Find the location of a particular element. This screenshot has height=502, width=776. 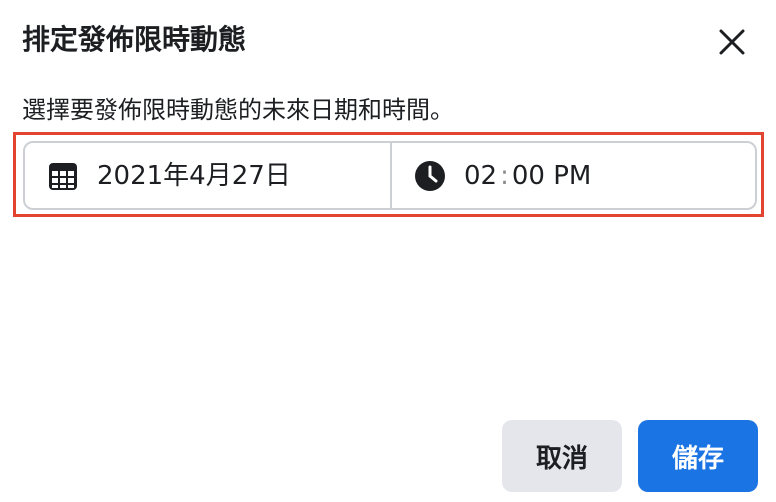

save-button: 儲存 is located at coordinates (698, 456).